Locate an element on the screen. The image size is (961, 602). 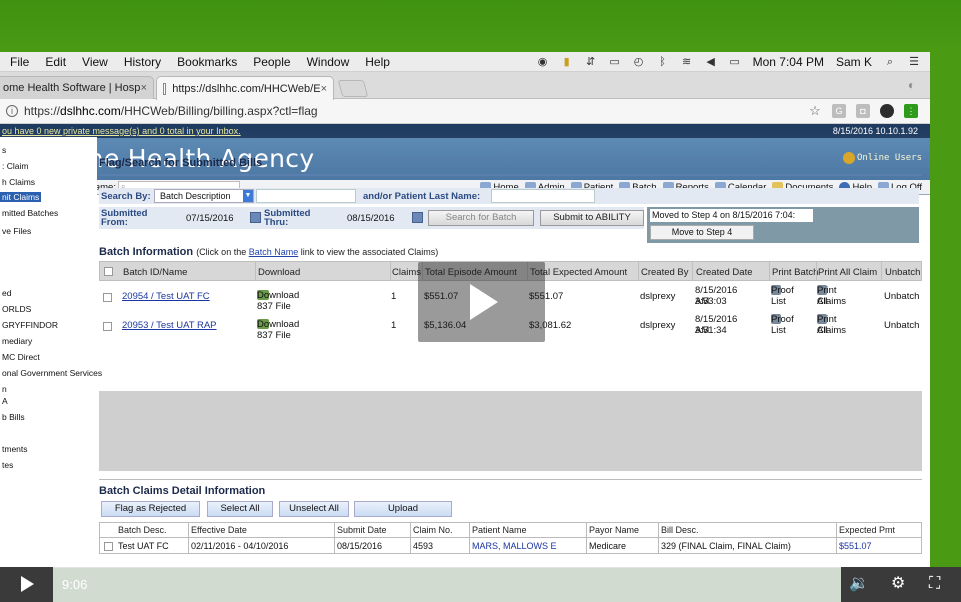
tab-label: https://dslhhc.com/HHCWeb/E is located at coordinates (246, 88).